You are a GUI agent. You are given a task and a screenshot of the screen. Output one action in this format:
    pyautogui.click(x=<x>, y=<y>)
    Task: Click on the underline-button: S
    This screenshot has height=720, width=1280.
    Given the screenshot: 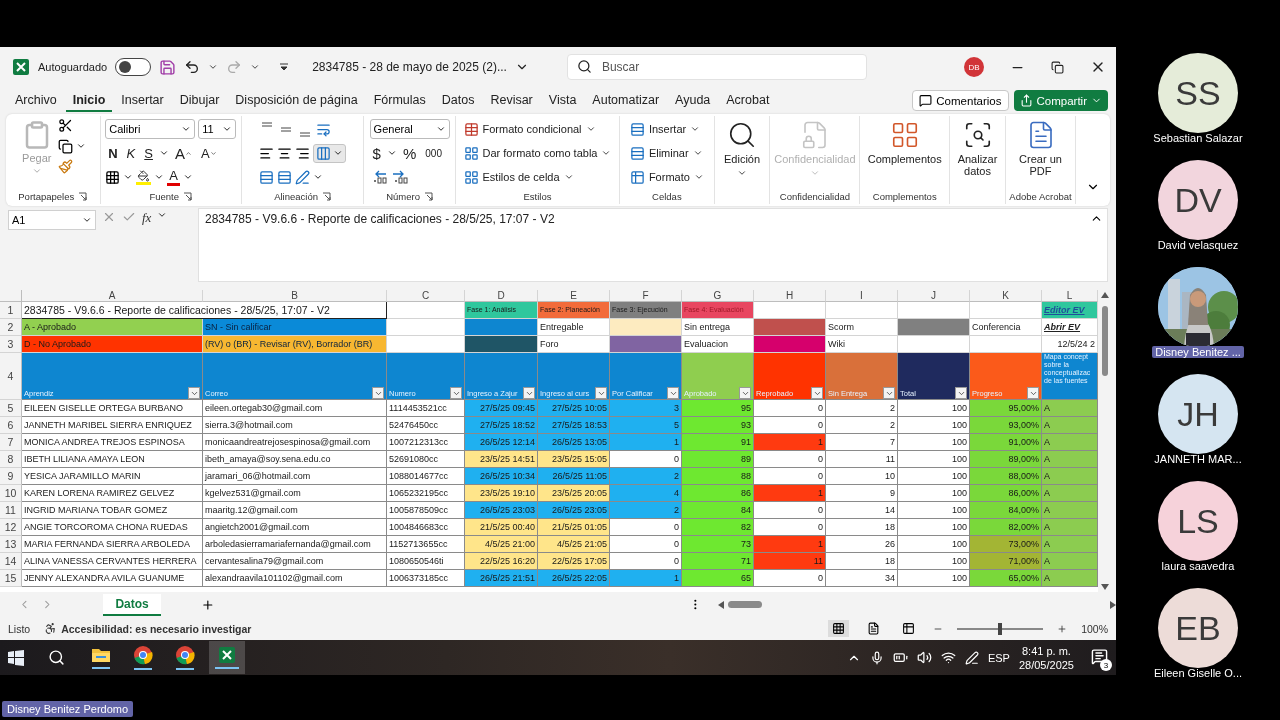 What is the action you would take?
    pyautogui.click(x=148, y=153)
    